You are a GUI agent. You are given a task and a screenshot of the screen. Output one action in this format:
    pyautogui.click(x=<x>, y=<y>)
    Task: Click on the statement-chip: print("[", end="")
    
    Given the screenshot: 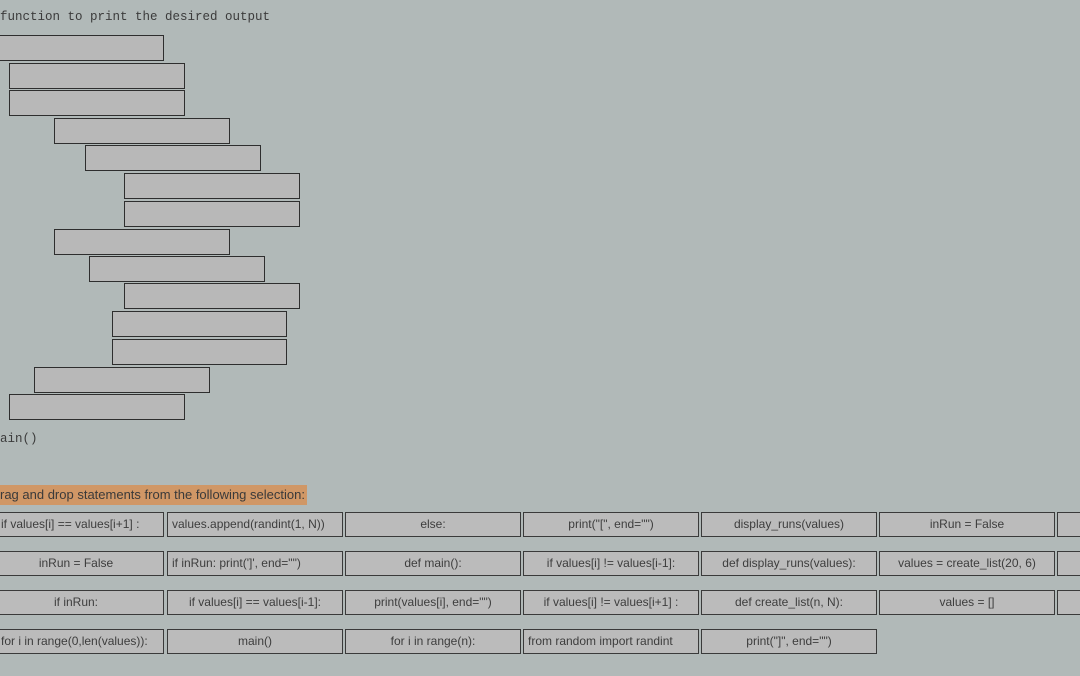 What is the action you would take?
    pyautogui.click(x=611, y=524)
    